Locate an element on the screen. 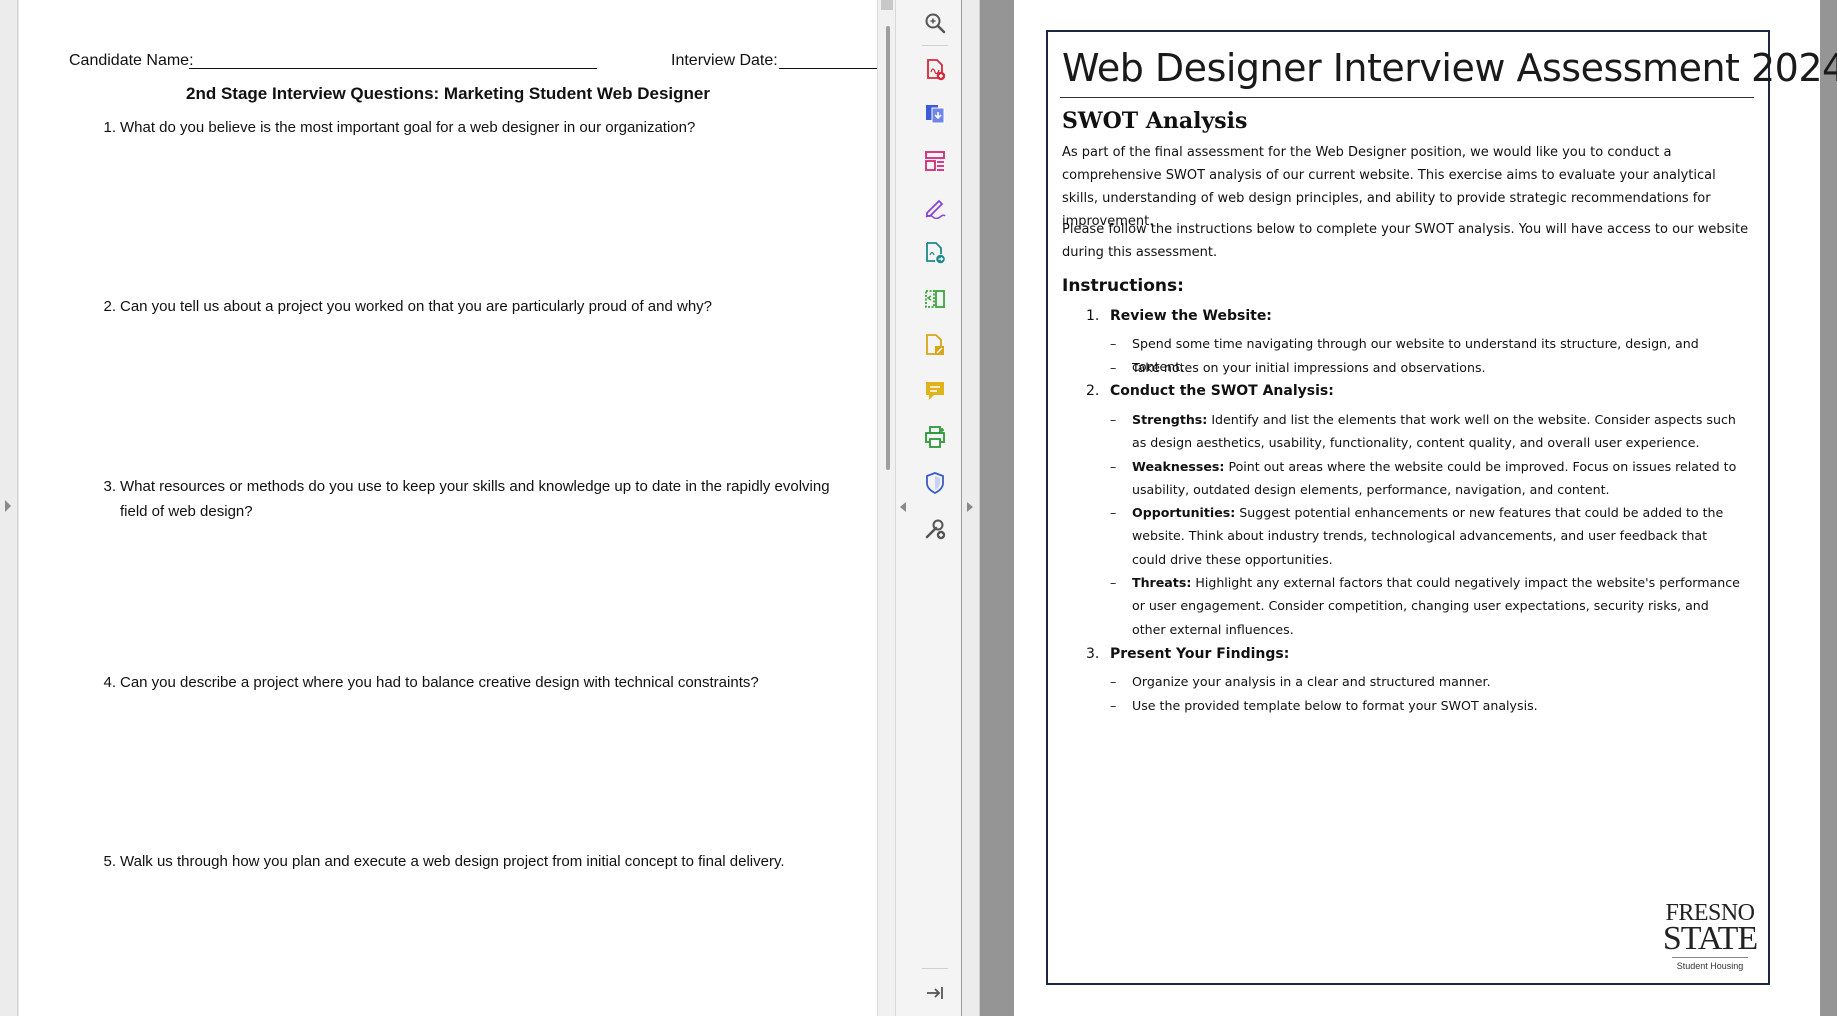 The width and height of the screenshot is (1837, 1016). fill-sign-tool-button is located at coordinates (935, 207).